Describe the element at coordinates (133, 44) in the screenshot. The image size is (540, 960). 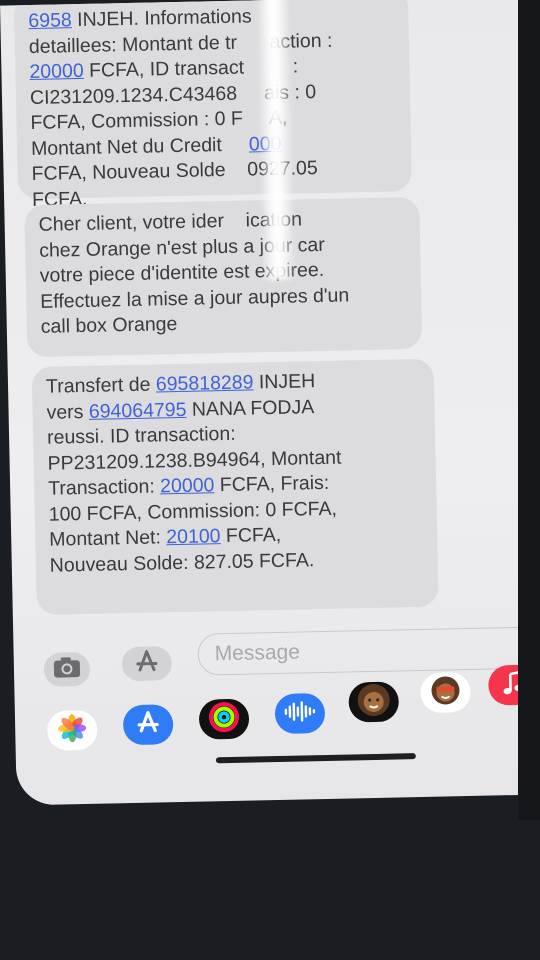
I see `message-text: detaillees: Montant de tr` at that location.